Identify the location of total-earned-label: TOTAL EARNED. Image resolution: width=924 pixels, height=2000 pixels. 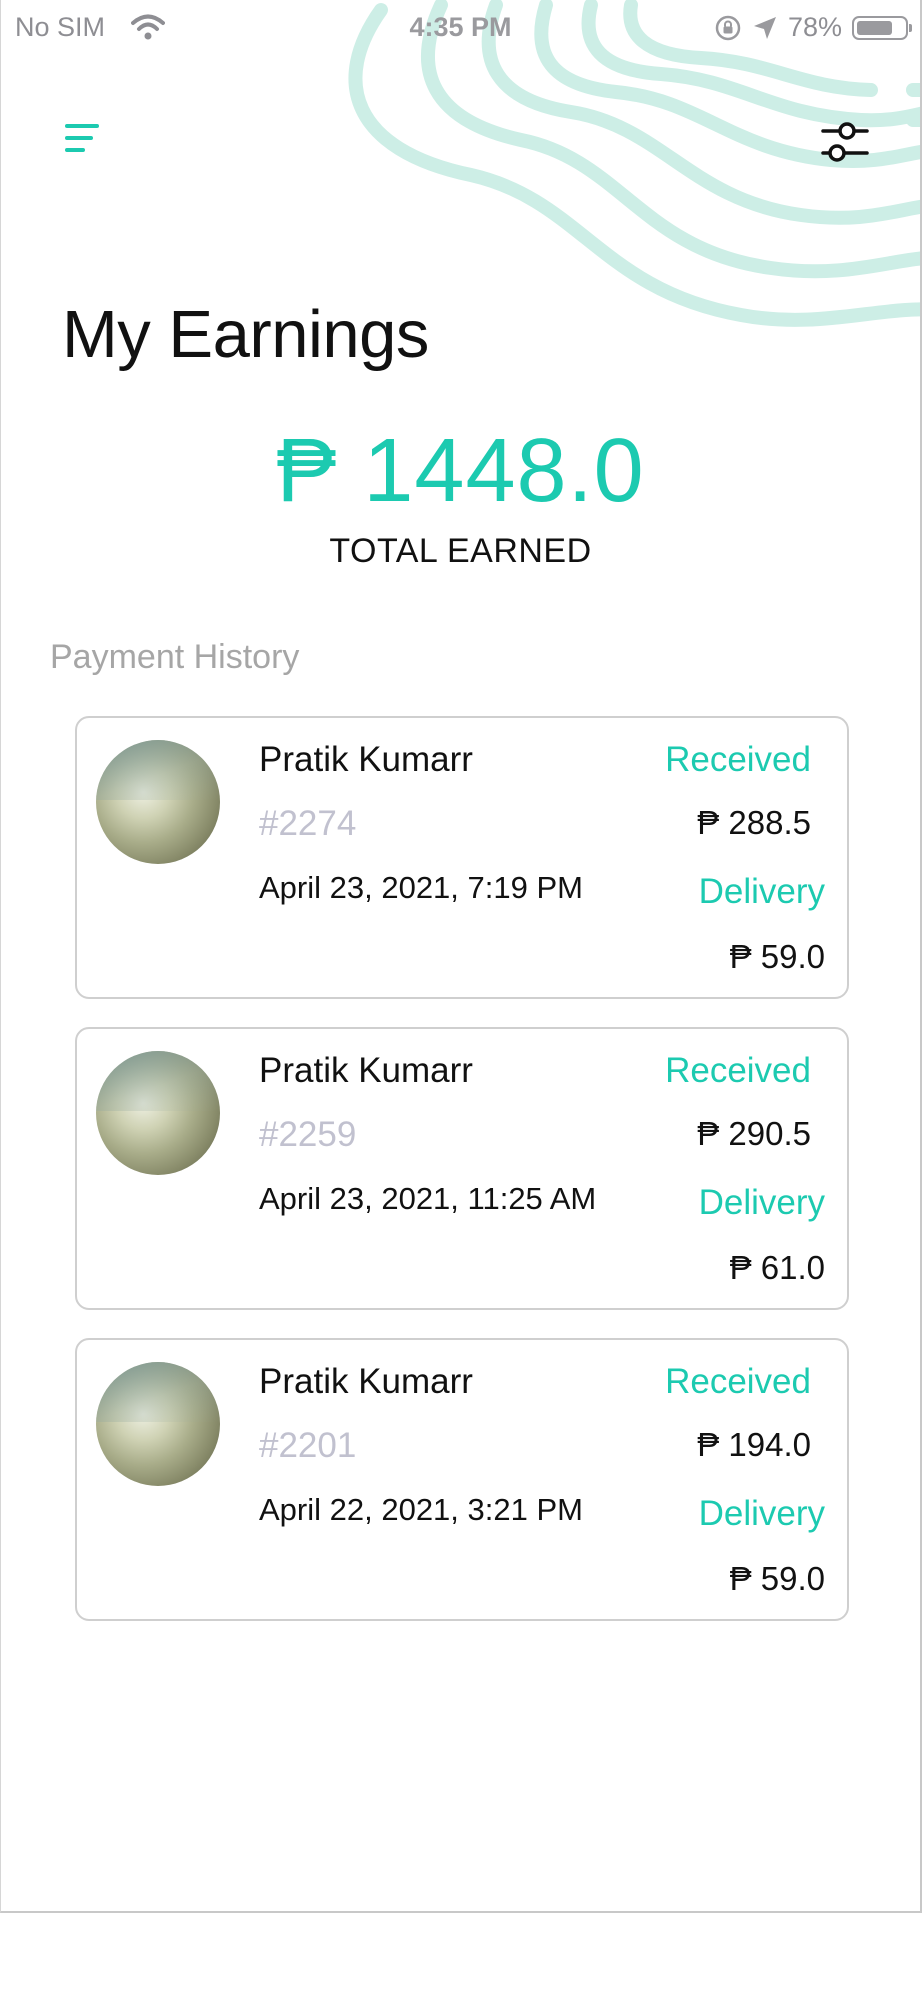
(460, 551).